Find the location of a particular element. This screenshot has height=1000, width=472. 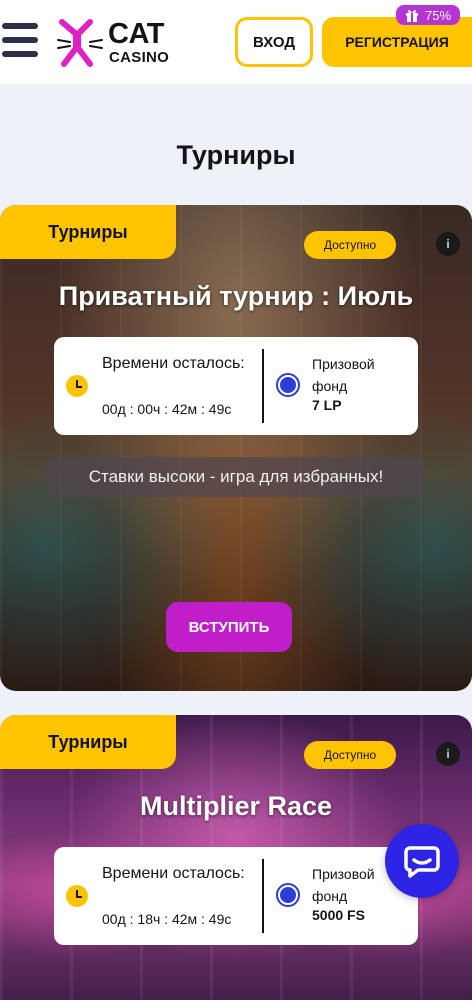

prize-fund-label: Призовой фонд is located at coordinates (343, 375).